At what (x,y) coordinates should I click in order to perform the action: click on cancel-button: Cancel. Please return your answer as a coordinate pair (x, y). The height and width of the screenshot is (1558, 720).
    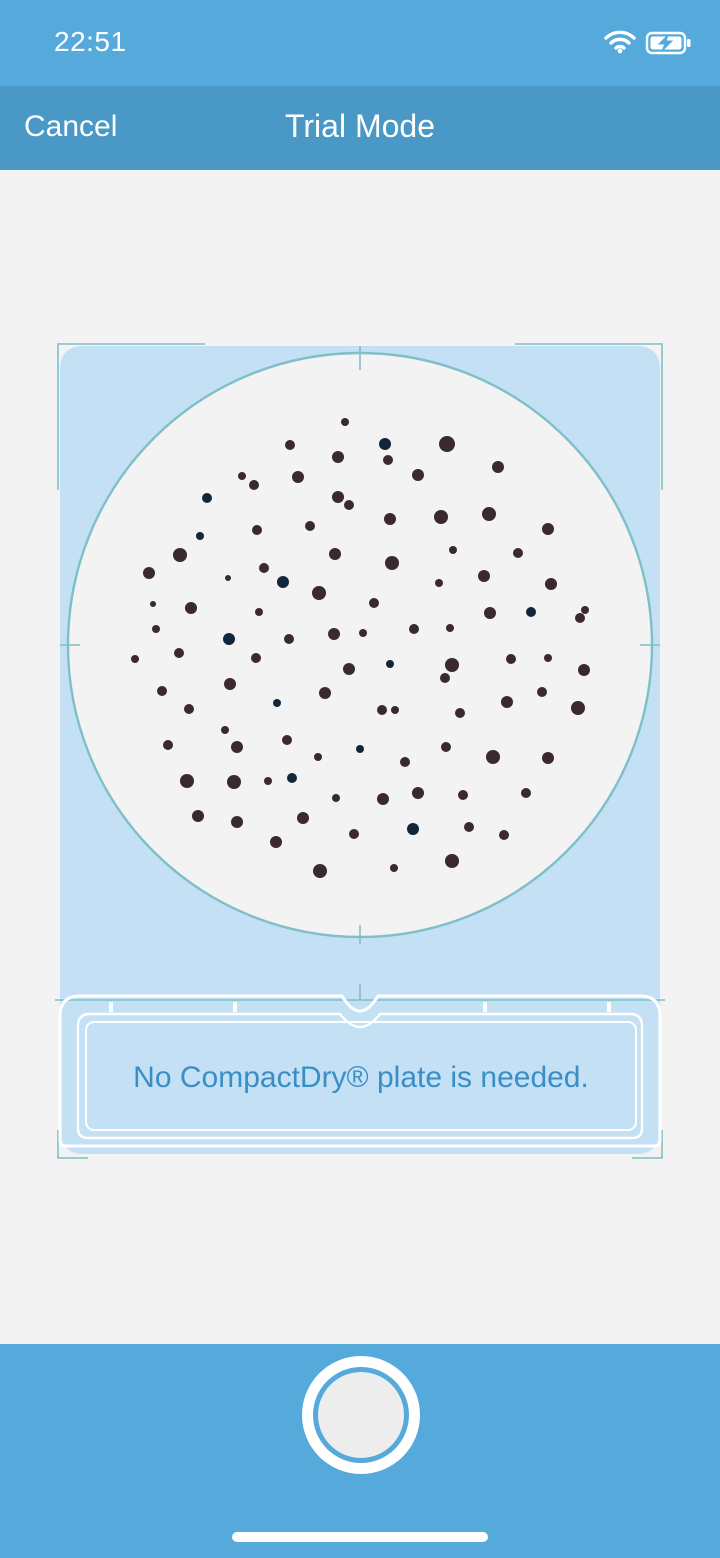
    Looking at the image, I should click on (70, 127).